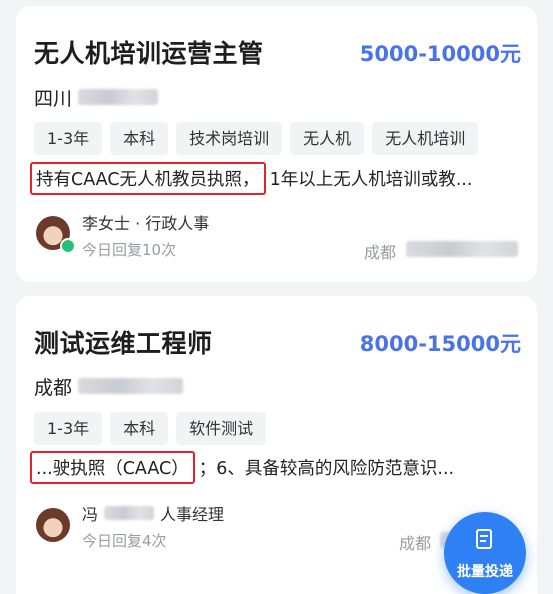  Describe the element at coordinates (221, 428) in the screenshot. I see `job-tag: 软件测试` at that location.